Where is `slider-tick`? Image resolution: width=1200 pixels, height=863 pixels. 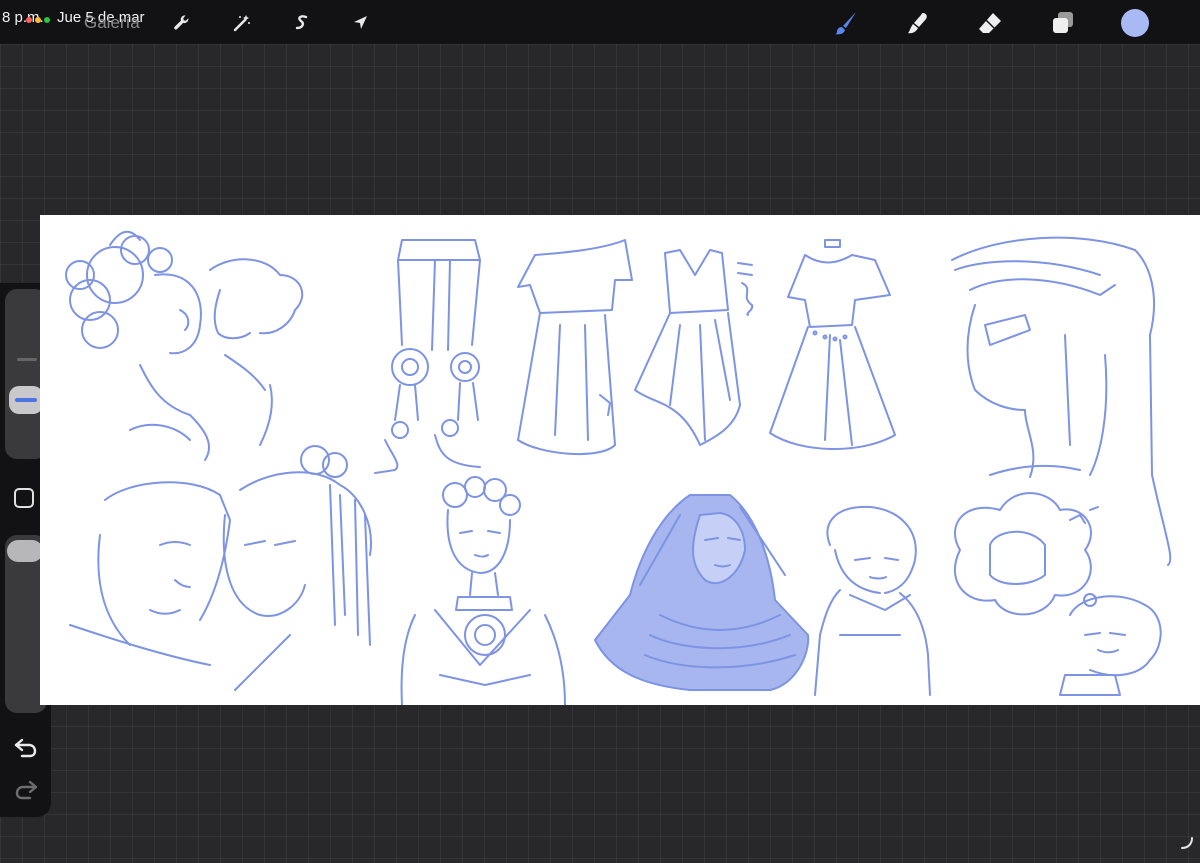
slider-tick is located at coordinates (27, 359).